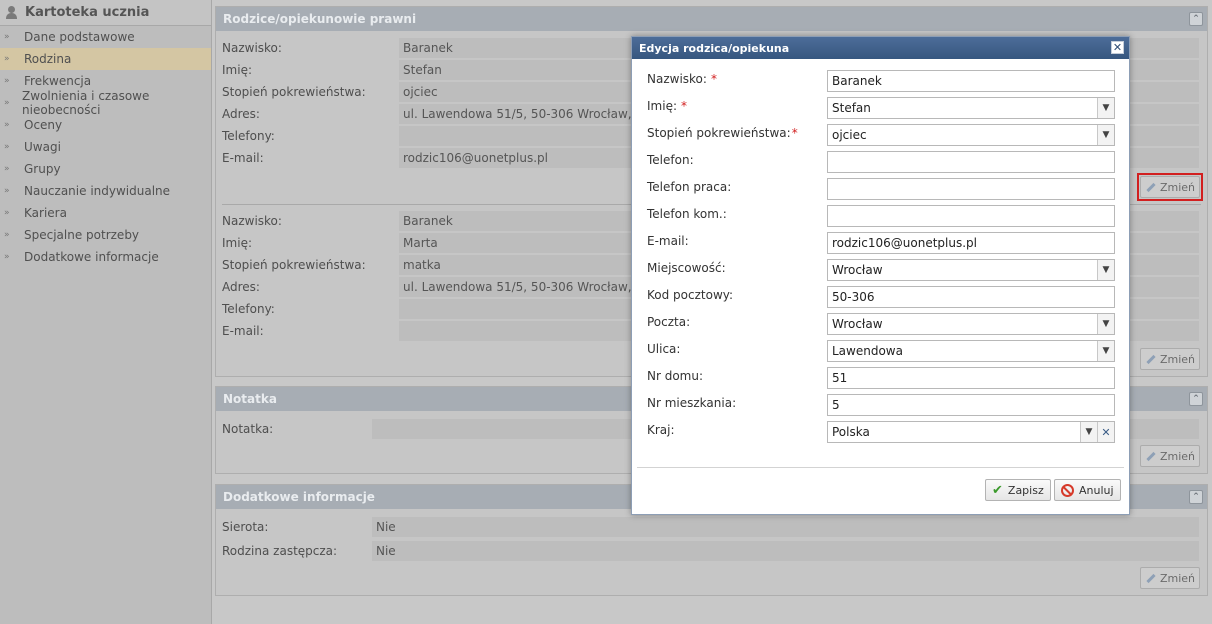 The image size is (1212, 624). What do you see at coordinates (248, 429) in the screenshot?
I see `note-label: Notatka:` at bounding box center [248, 429].